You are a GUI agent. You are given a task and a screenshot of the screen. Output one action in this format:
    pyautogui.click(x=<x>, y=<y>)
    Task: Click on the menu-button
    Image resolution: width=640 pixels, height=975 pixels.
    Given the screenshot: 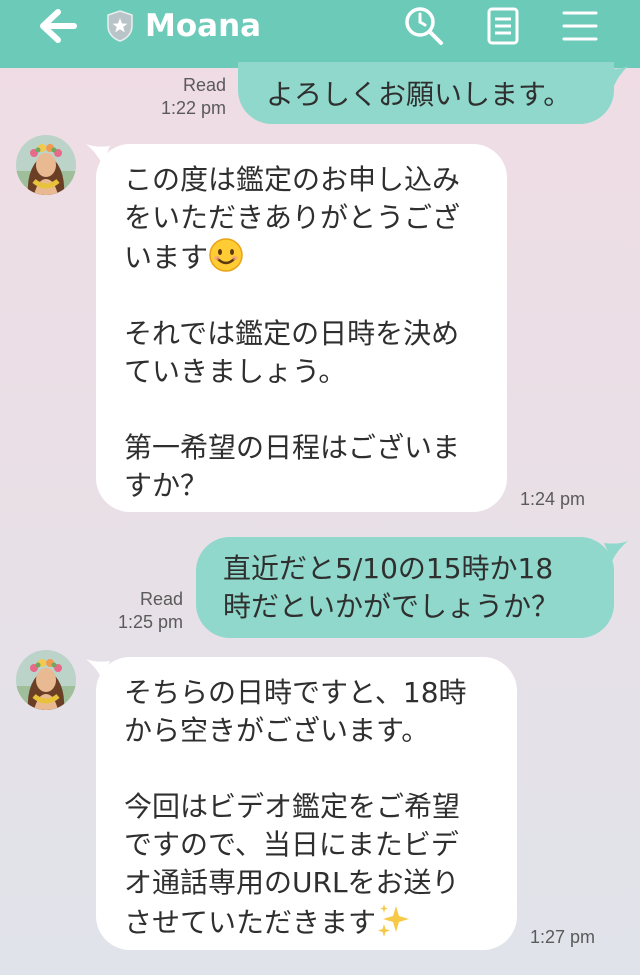 What is the action you would take?
    pyautogui.click(x=580, y=26)
    